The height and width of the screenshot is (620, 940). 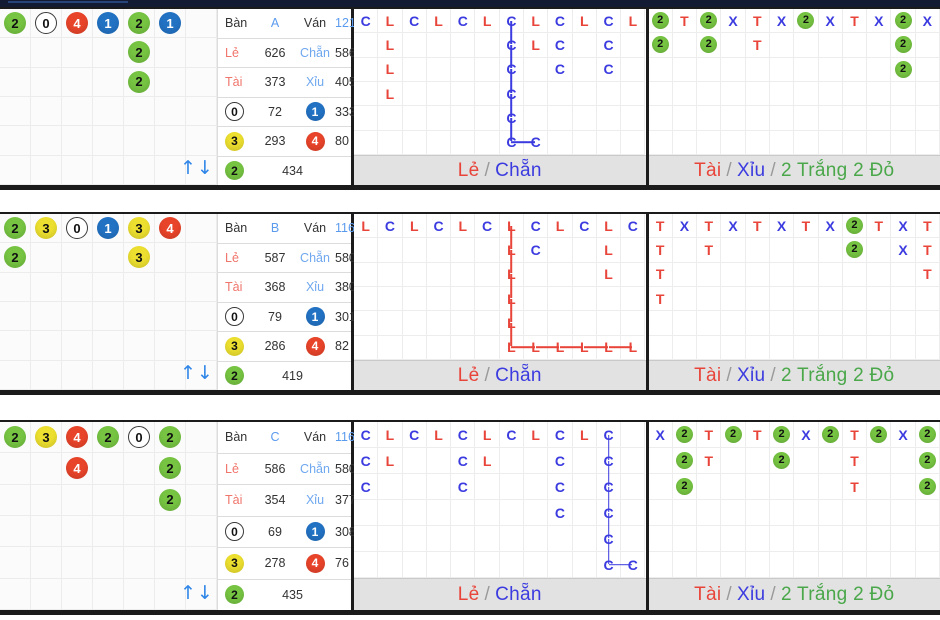 What do you see at coordinates (275, 23) in the screenshot?
I see `ban-value: A` at bounding box center [275, 23].